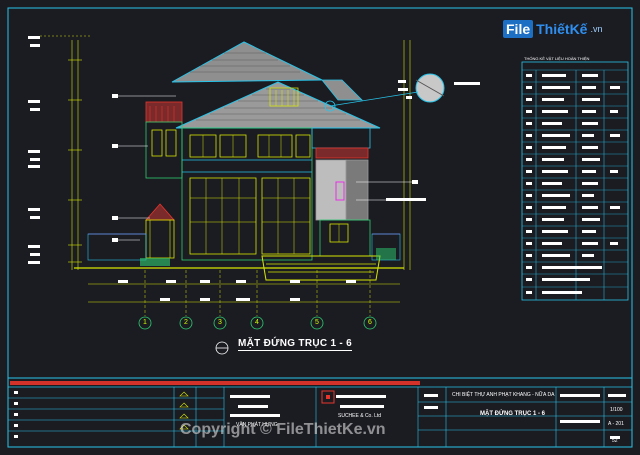 This screenshot has width=640, height=455. I want to click on drawing-title-text: MẶT ĐỨNG TRỤC 1 - 6, so click(295, 344).